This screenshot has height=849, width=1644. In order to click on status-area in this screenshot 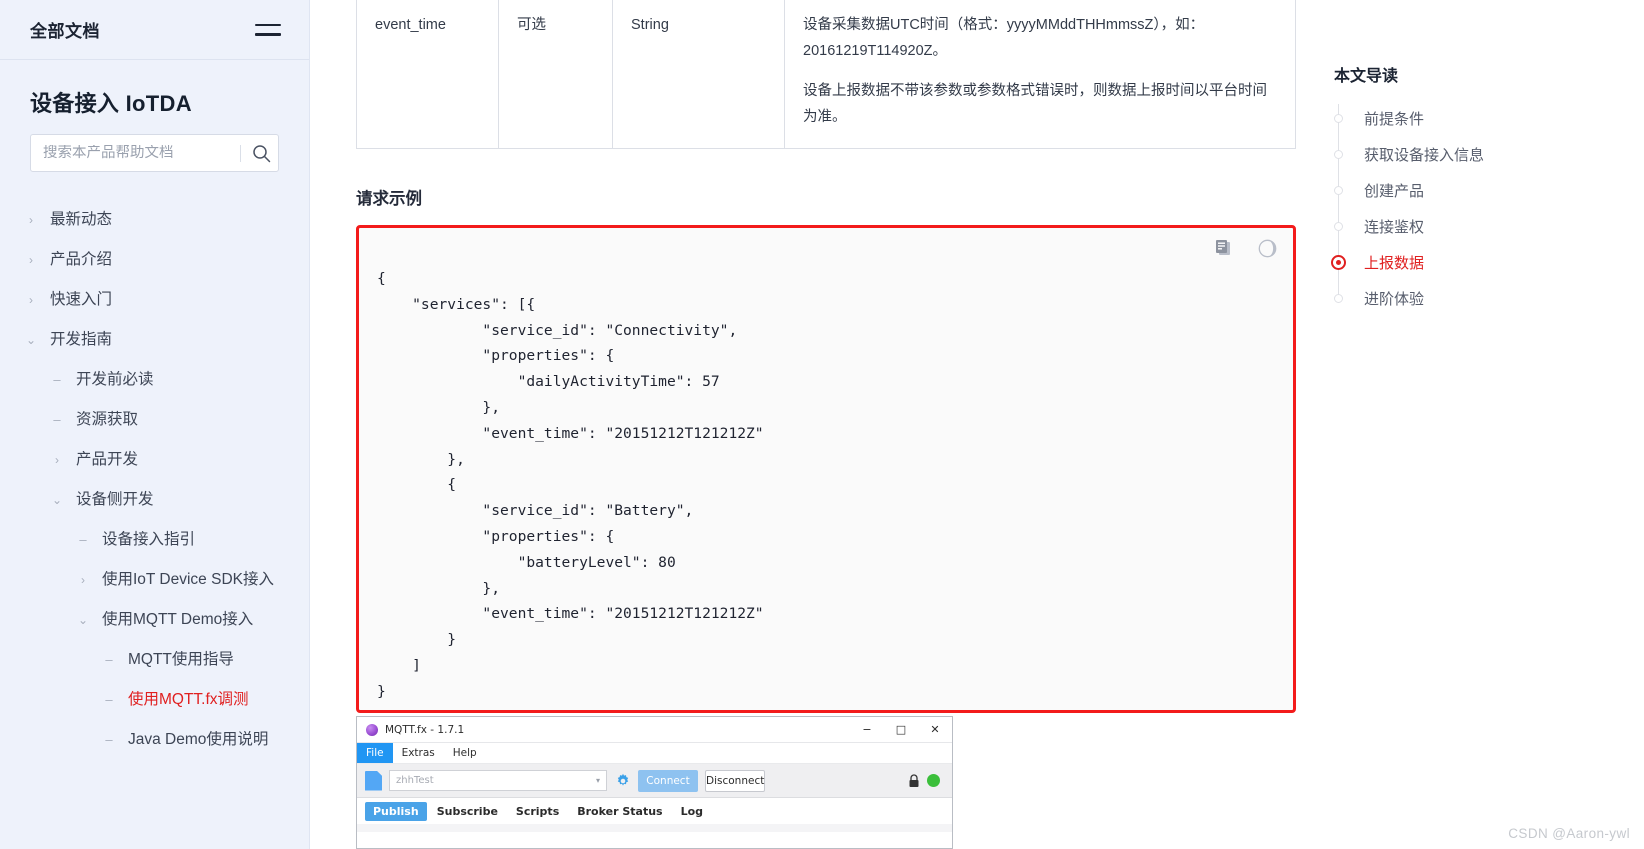, I will do `click(926, 780)`.